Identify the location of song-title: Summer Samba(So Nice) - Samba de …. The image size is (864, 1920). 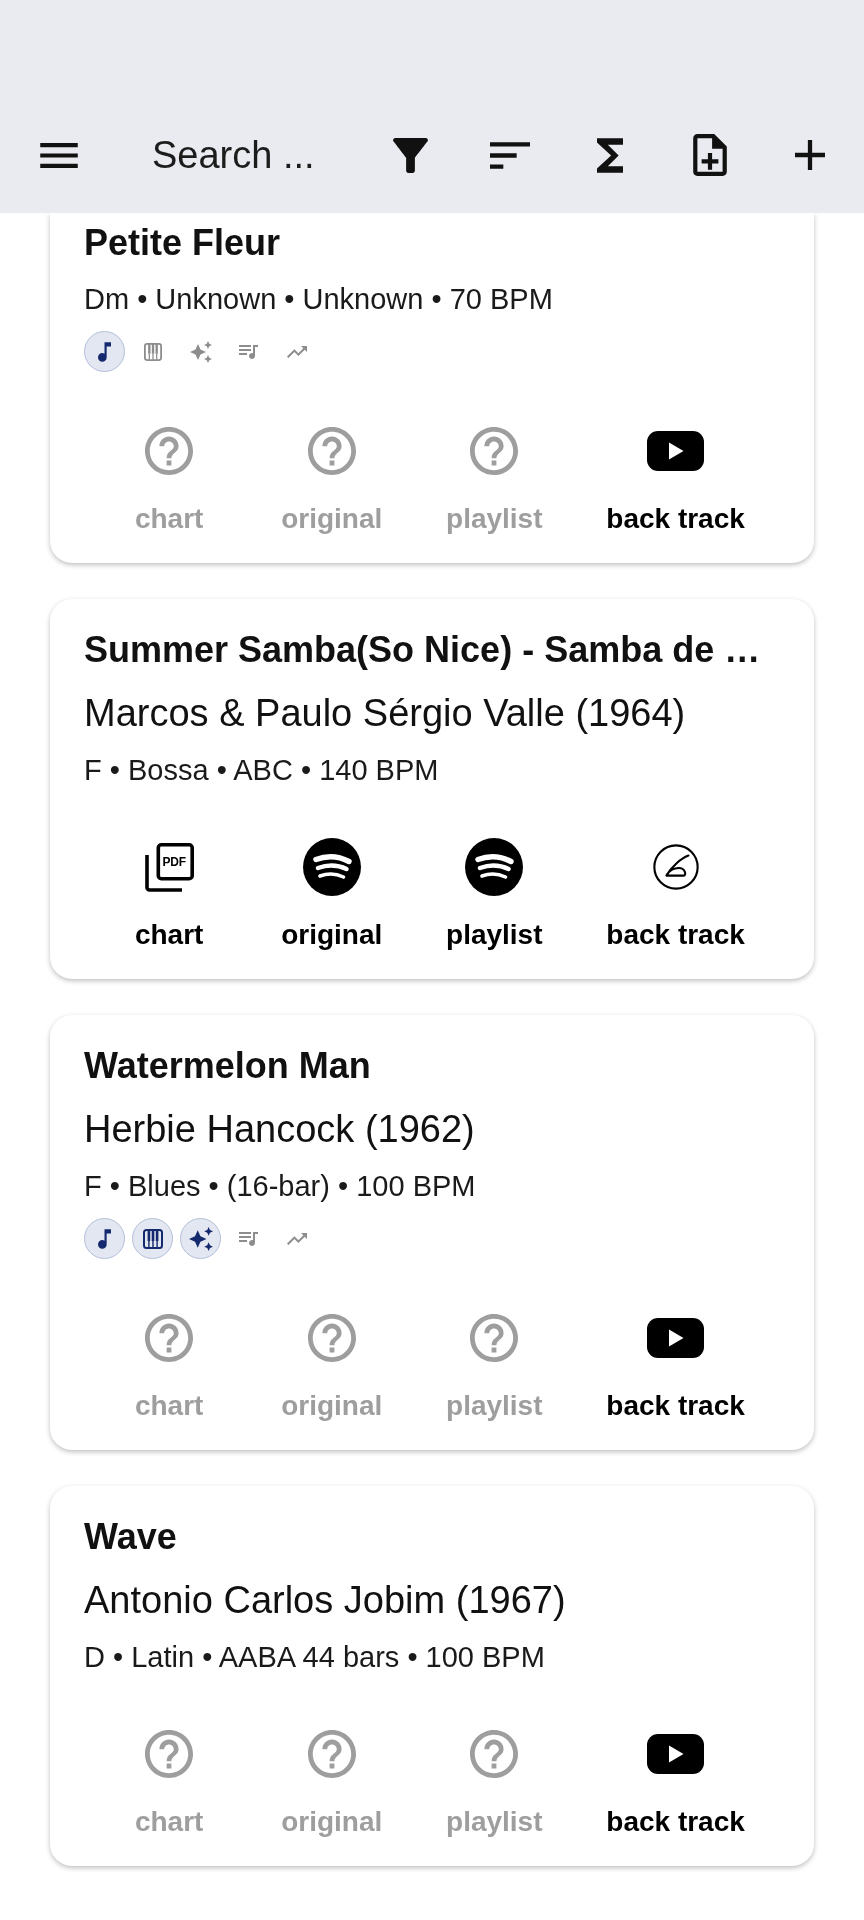
(422, 650).